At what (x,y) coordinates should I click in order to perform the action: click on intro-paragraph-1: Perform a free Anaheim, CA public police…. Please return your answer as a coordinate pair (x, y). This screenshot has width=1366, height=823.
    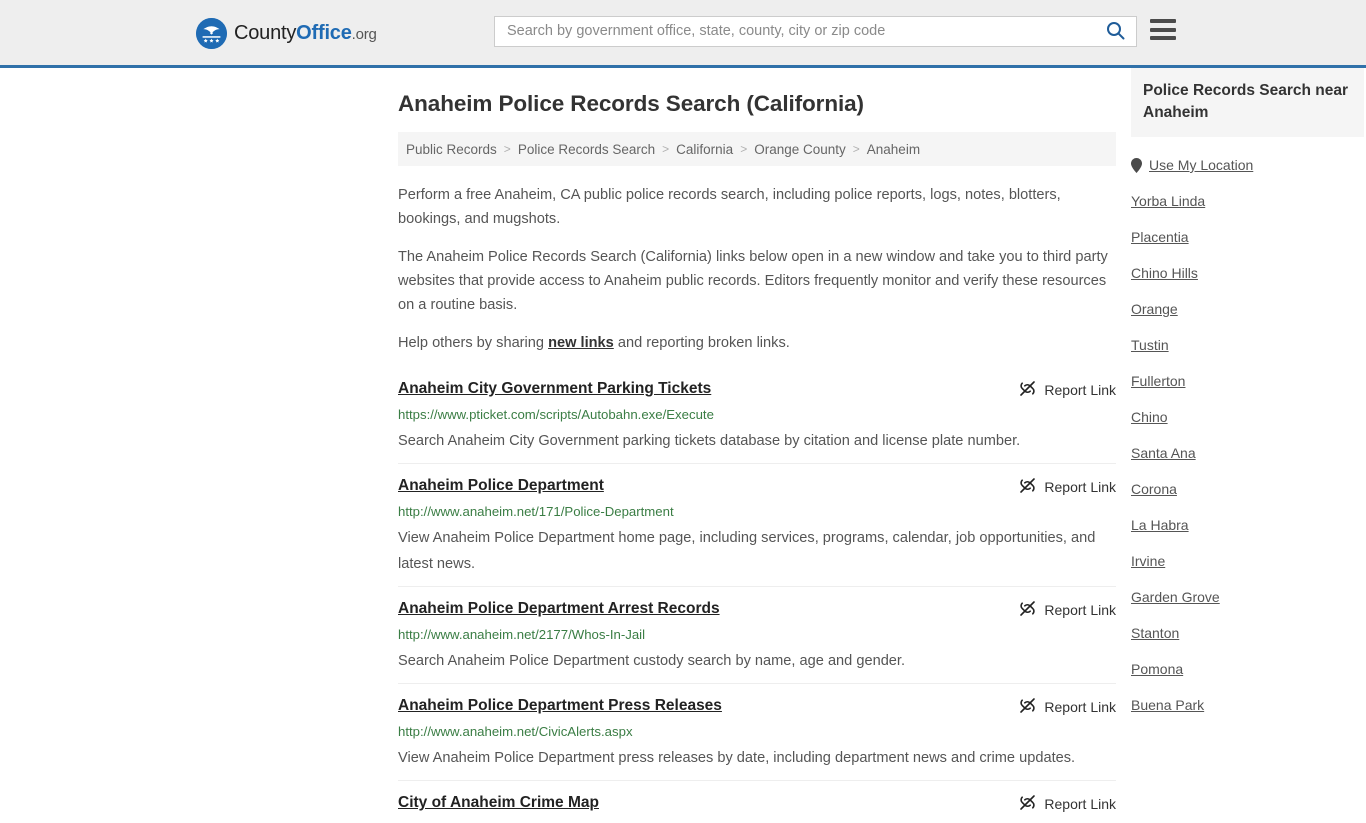
    Looking at the image, I should click on (729, 207).